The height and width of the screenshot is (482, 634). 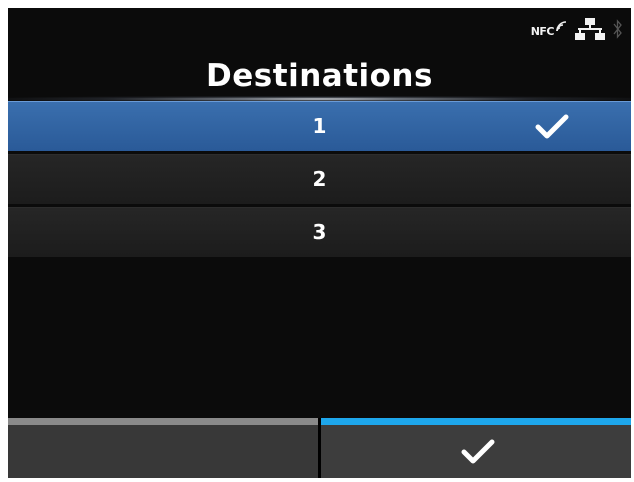 I want to click on network-icon, so click(x=590, y=31).